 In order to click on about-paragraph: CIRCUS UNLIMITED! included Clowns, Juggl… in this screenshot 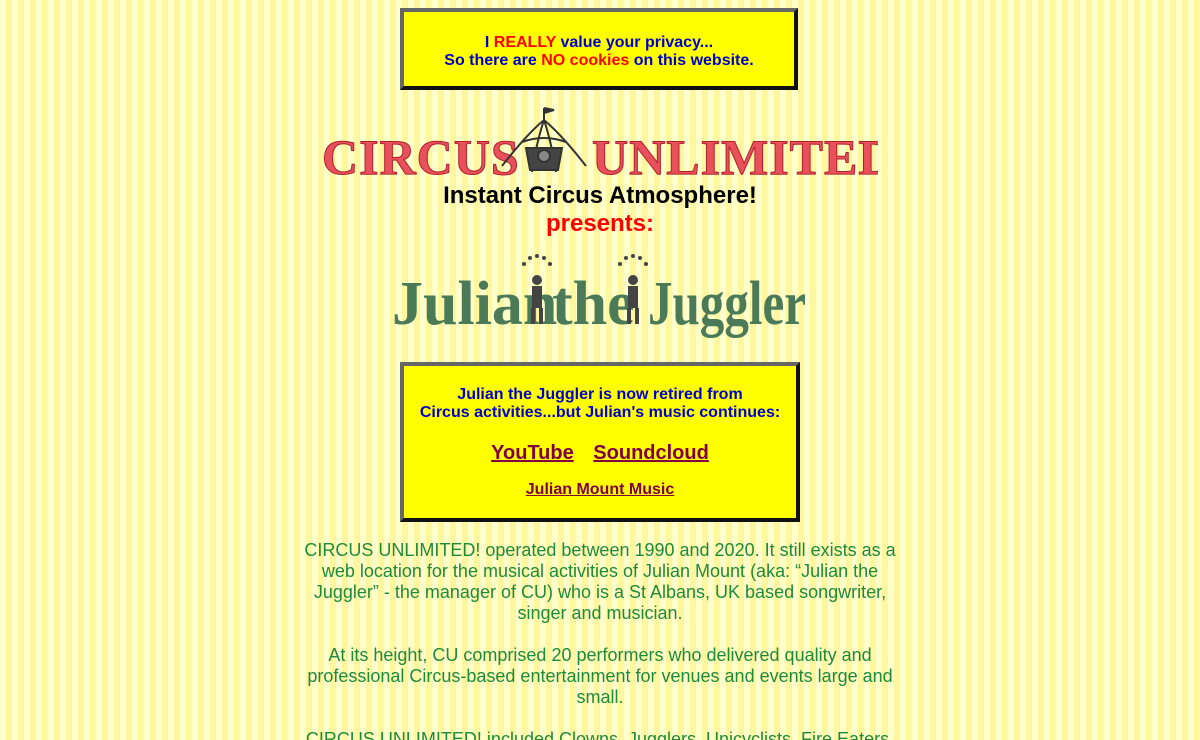, I will do `click(600, 734)`.